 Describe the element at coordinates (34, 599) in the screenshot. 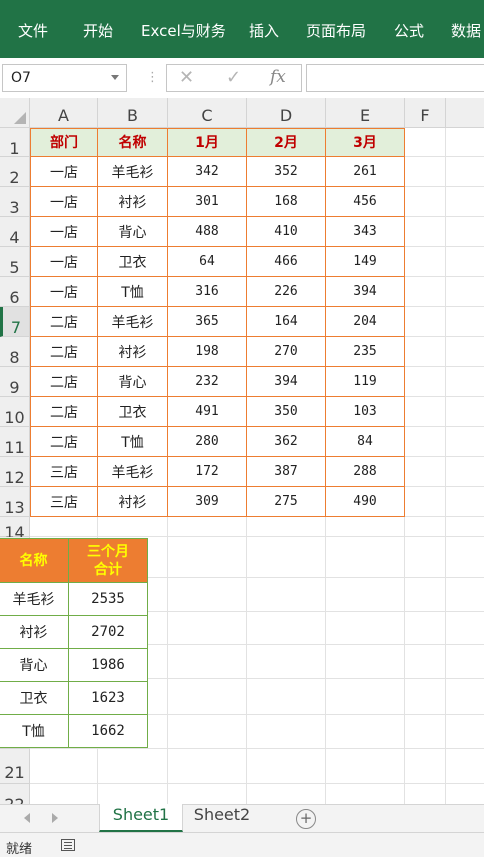

I see `summary-cell: 羊毛衫` at that location.